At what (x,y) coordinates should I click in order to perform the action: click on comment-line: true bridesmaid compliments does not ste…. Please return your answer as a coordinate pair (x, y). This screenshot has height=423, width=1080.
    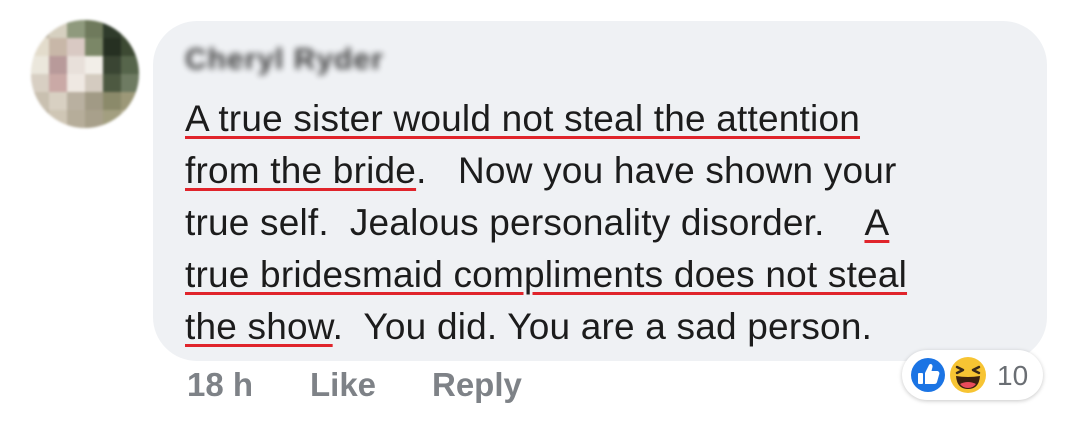
    Looking at the image, I should click on (610, 275).